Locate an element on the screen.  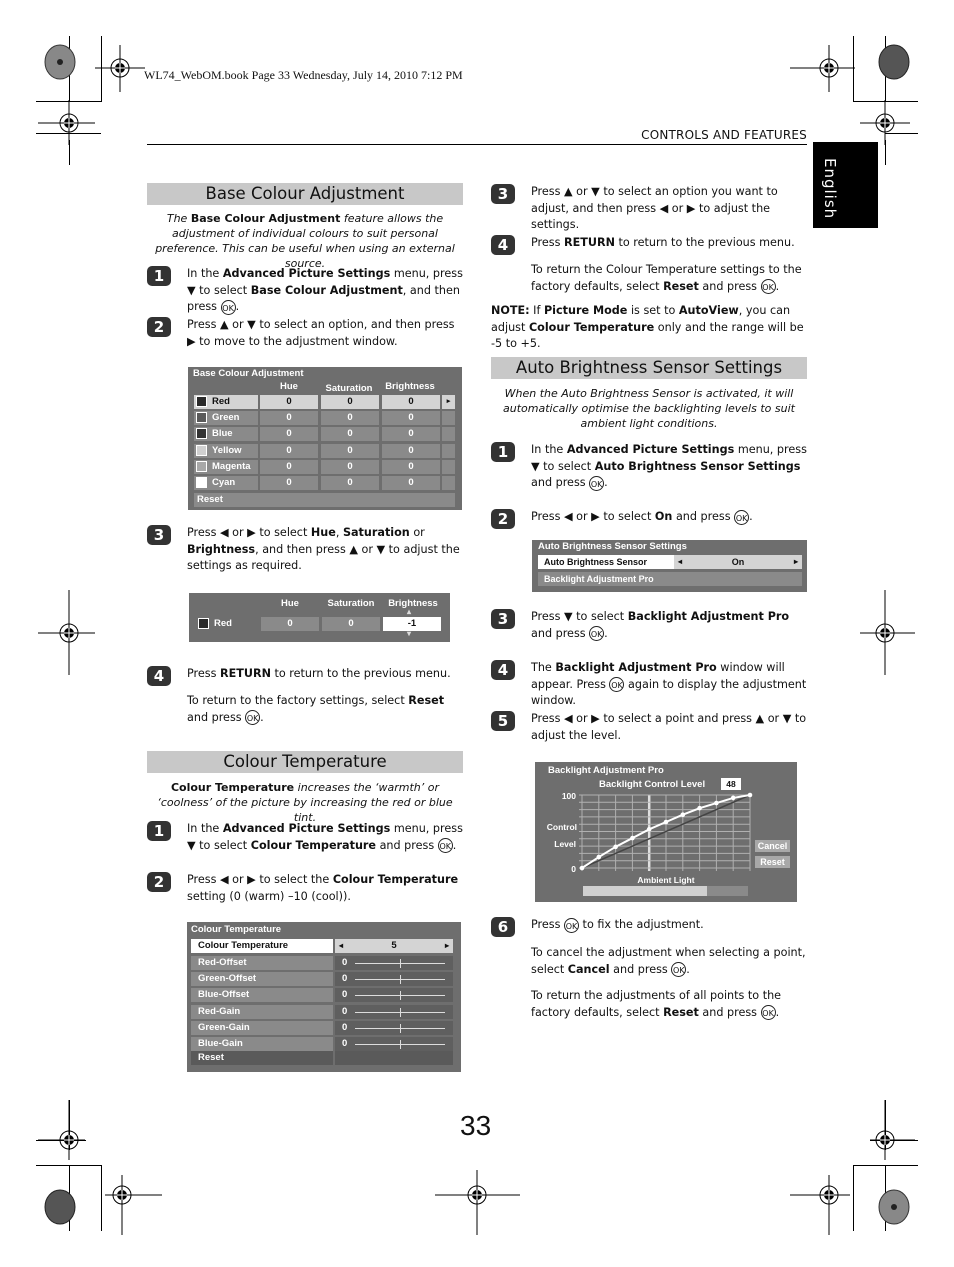
auto-brightness-sensor-selector: ◂ On ▸ is located at coordinates (738, 562).